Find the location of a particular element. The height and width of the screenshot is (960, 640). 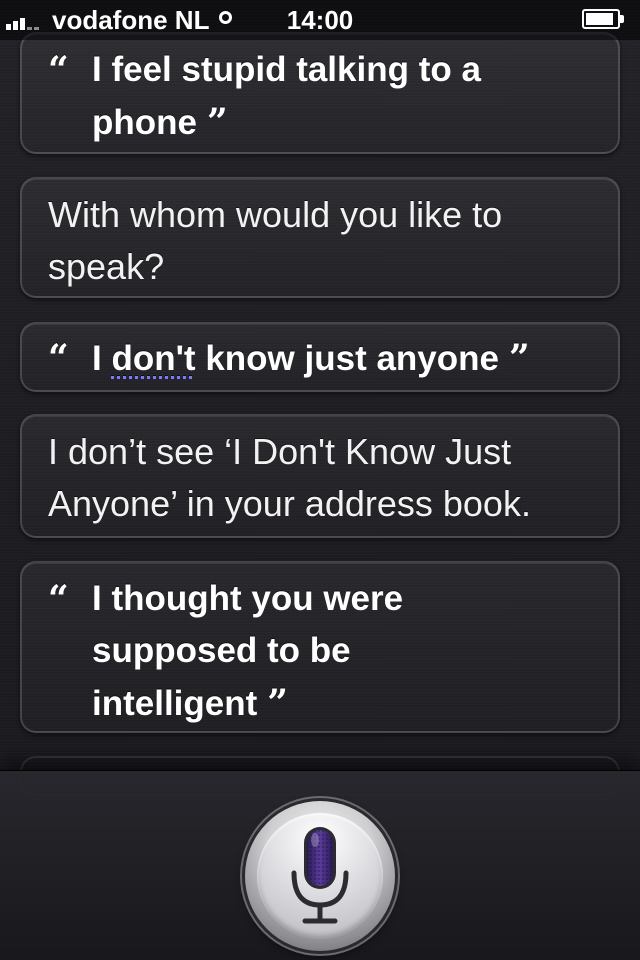

user-utterance-bubble: “ I feel stupid talking to a phone” is located at coordinates (320, 93).